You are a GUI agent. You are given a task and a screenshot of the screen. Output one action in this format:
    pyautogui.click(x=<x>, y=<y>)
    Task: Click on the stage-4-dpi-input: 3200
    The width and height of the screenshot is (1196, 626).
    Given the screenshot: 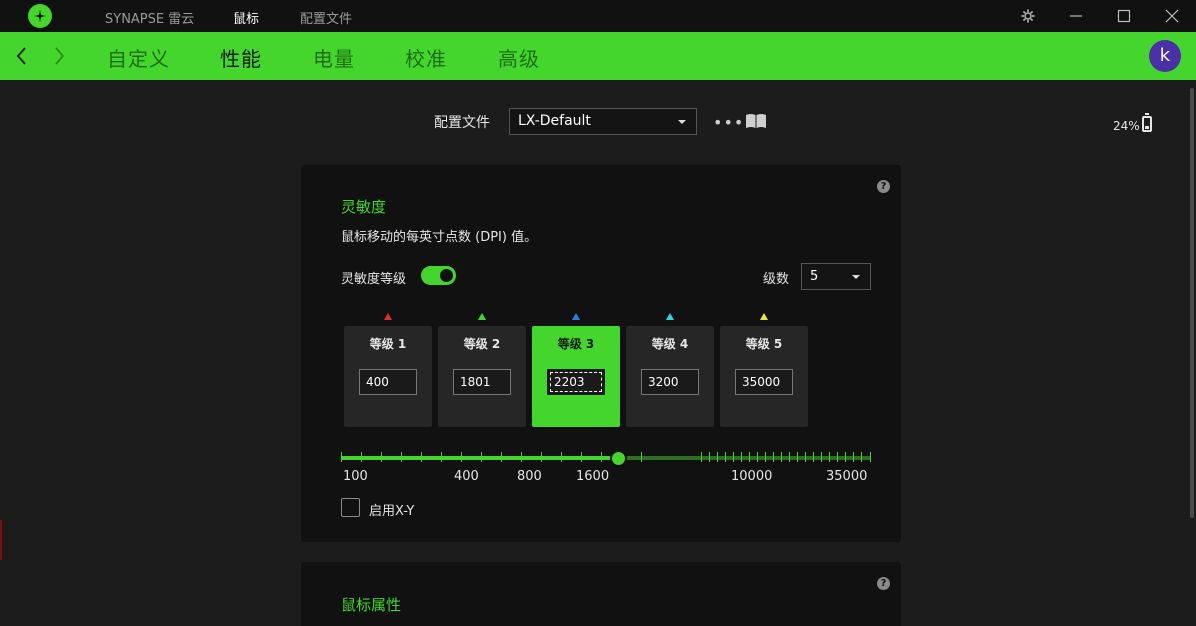 What is the action you would take?
    pyautogui.click(x=670, y=382)
    